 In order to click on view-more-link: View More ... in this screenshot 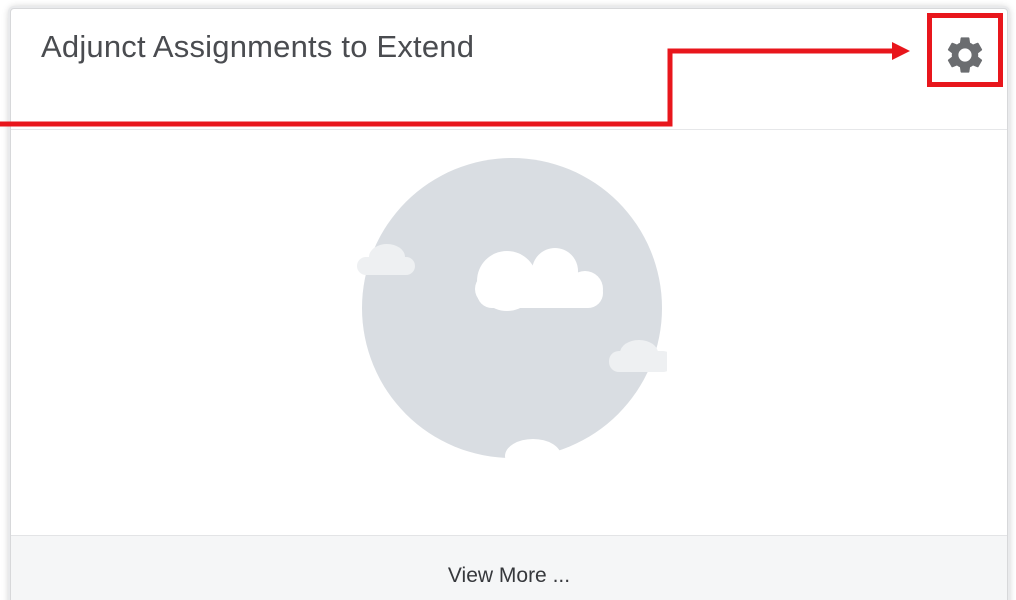, I will do `click(509, 576)`.